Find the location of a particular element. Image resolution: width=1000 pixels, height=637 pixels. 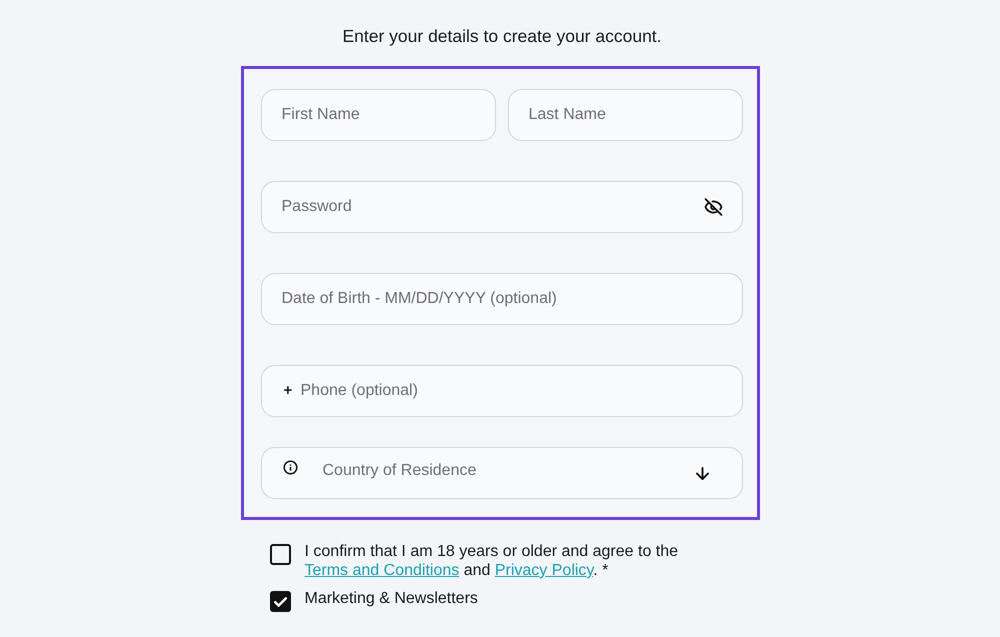

checkmark-icon is located at coordinates (280, 601).